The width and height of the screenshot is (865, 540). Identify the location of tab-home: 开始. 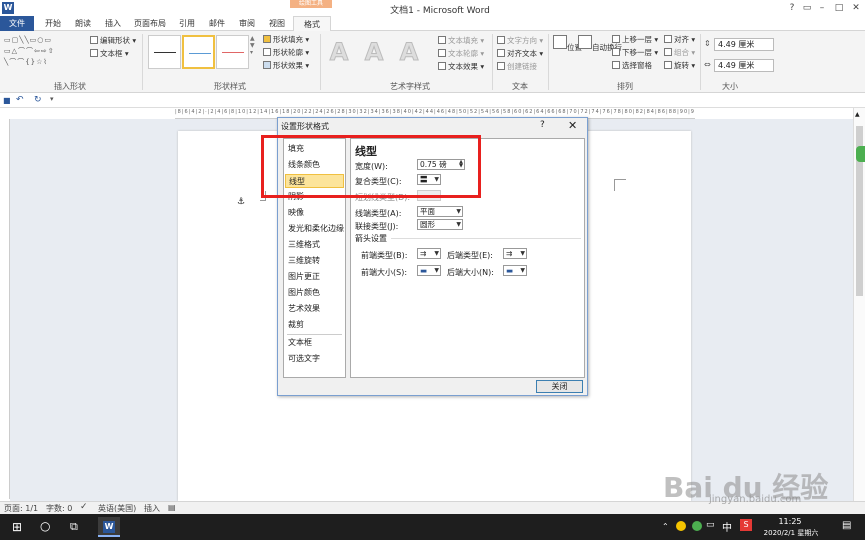
(53, 23).